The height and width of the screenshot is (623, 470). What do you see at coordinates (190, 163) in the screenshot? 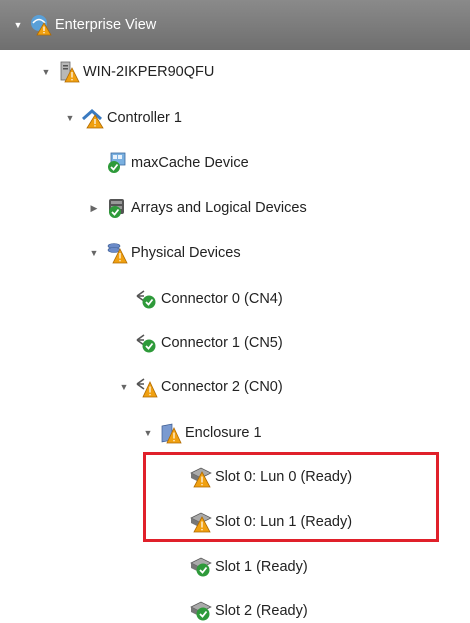
I see `tree-node-label: maxCache Device` at bounding box center [190, 163].